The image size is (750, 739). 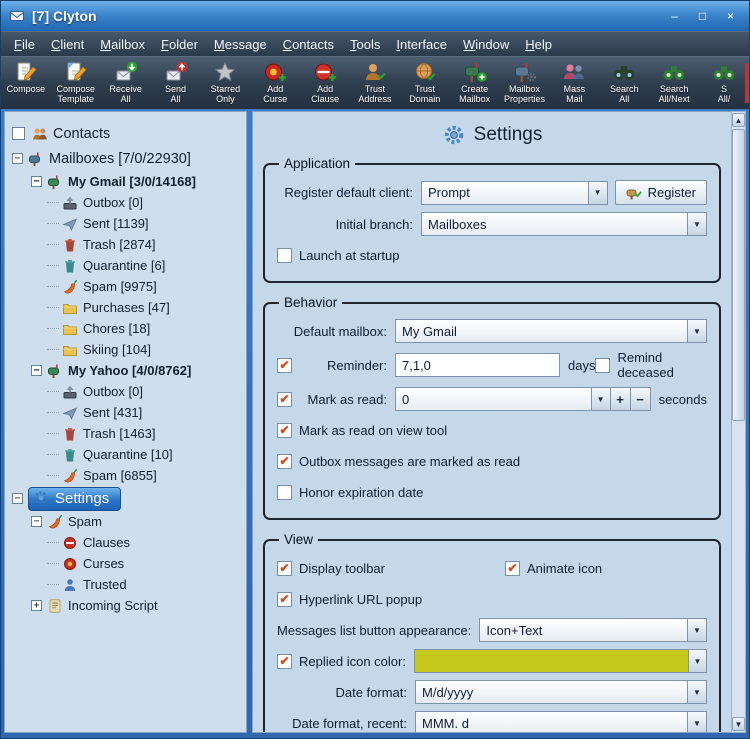 I want to click on tree-item-trash-2874: Trash [2874], so click(x=128, y=244).